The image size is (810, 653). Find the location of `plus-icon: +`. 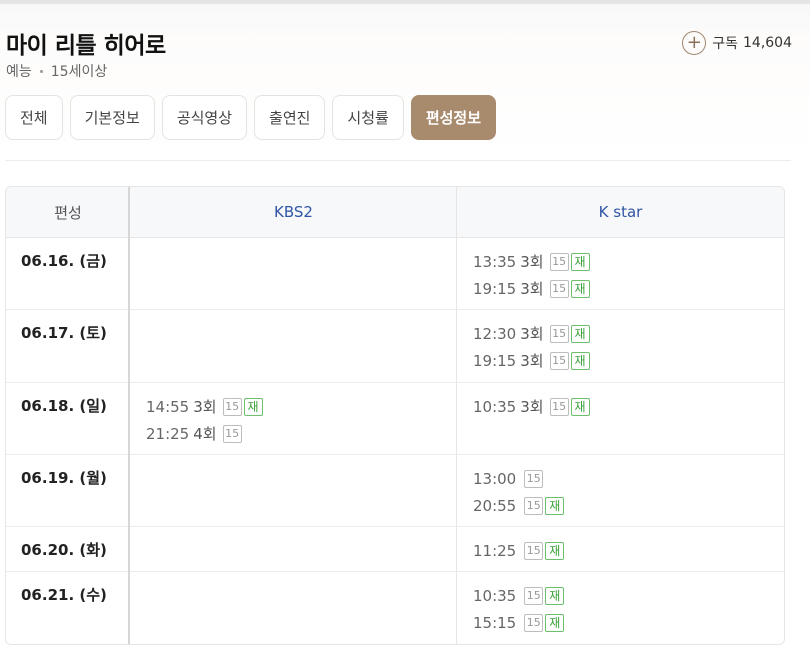

plus-icon: + is located at coordinates (694, 43).